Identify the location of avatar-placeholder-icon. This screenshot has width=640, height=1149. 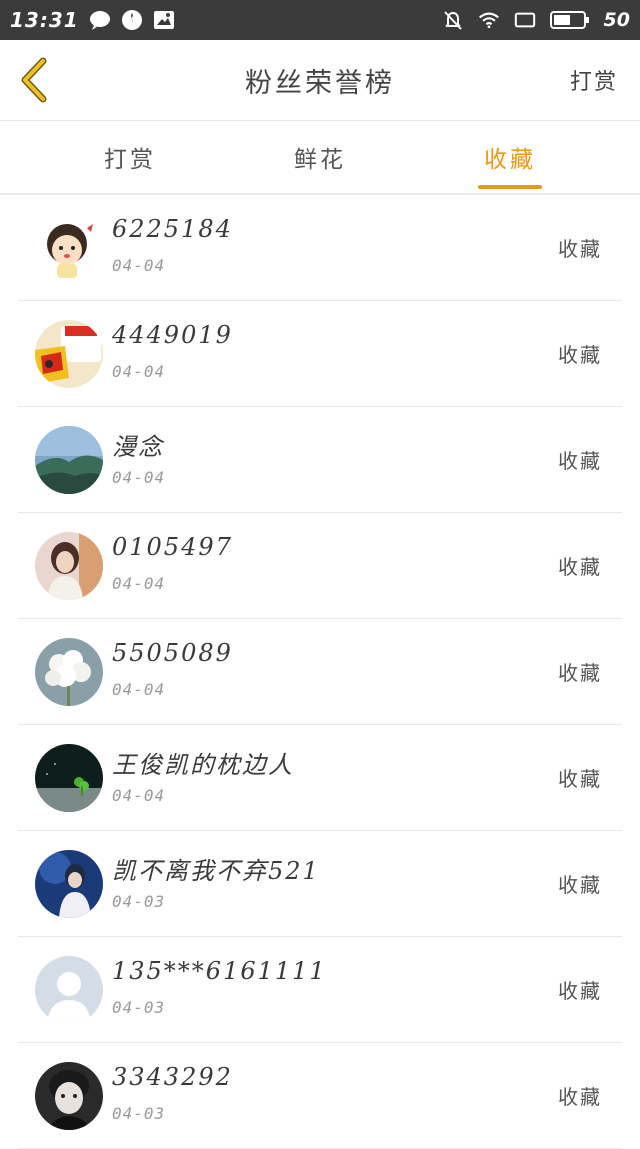
(69, 990).